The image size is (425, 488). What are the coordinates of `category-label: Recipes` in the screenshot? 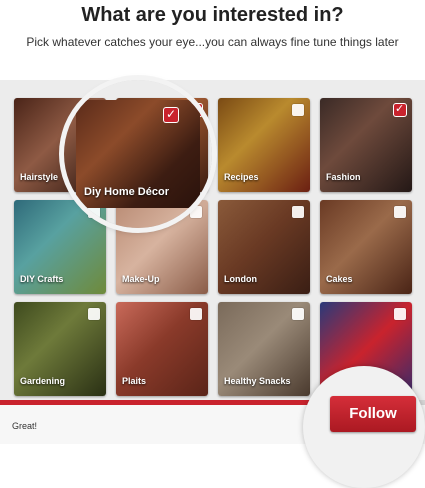 It's located at (241, 177).